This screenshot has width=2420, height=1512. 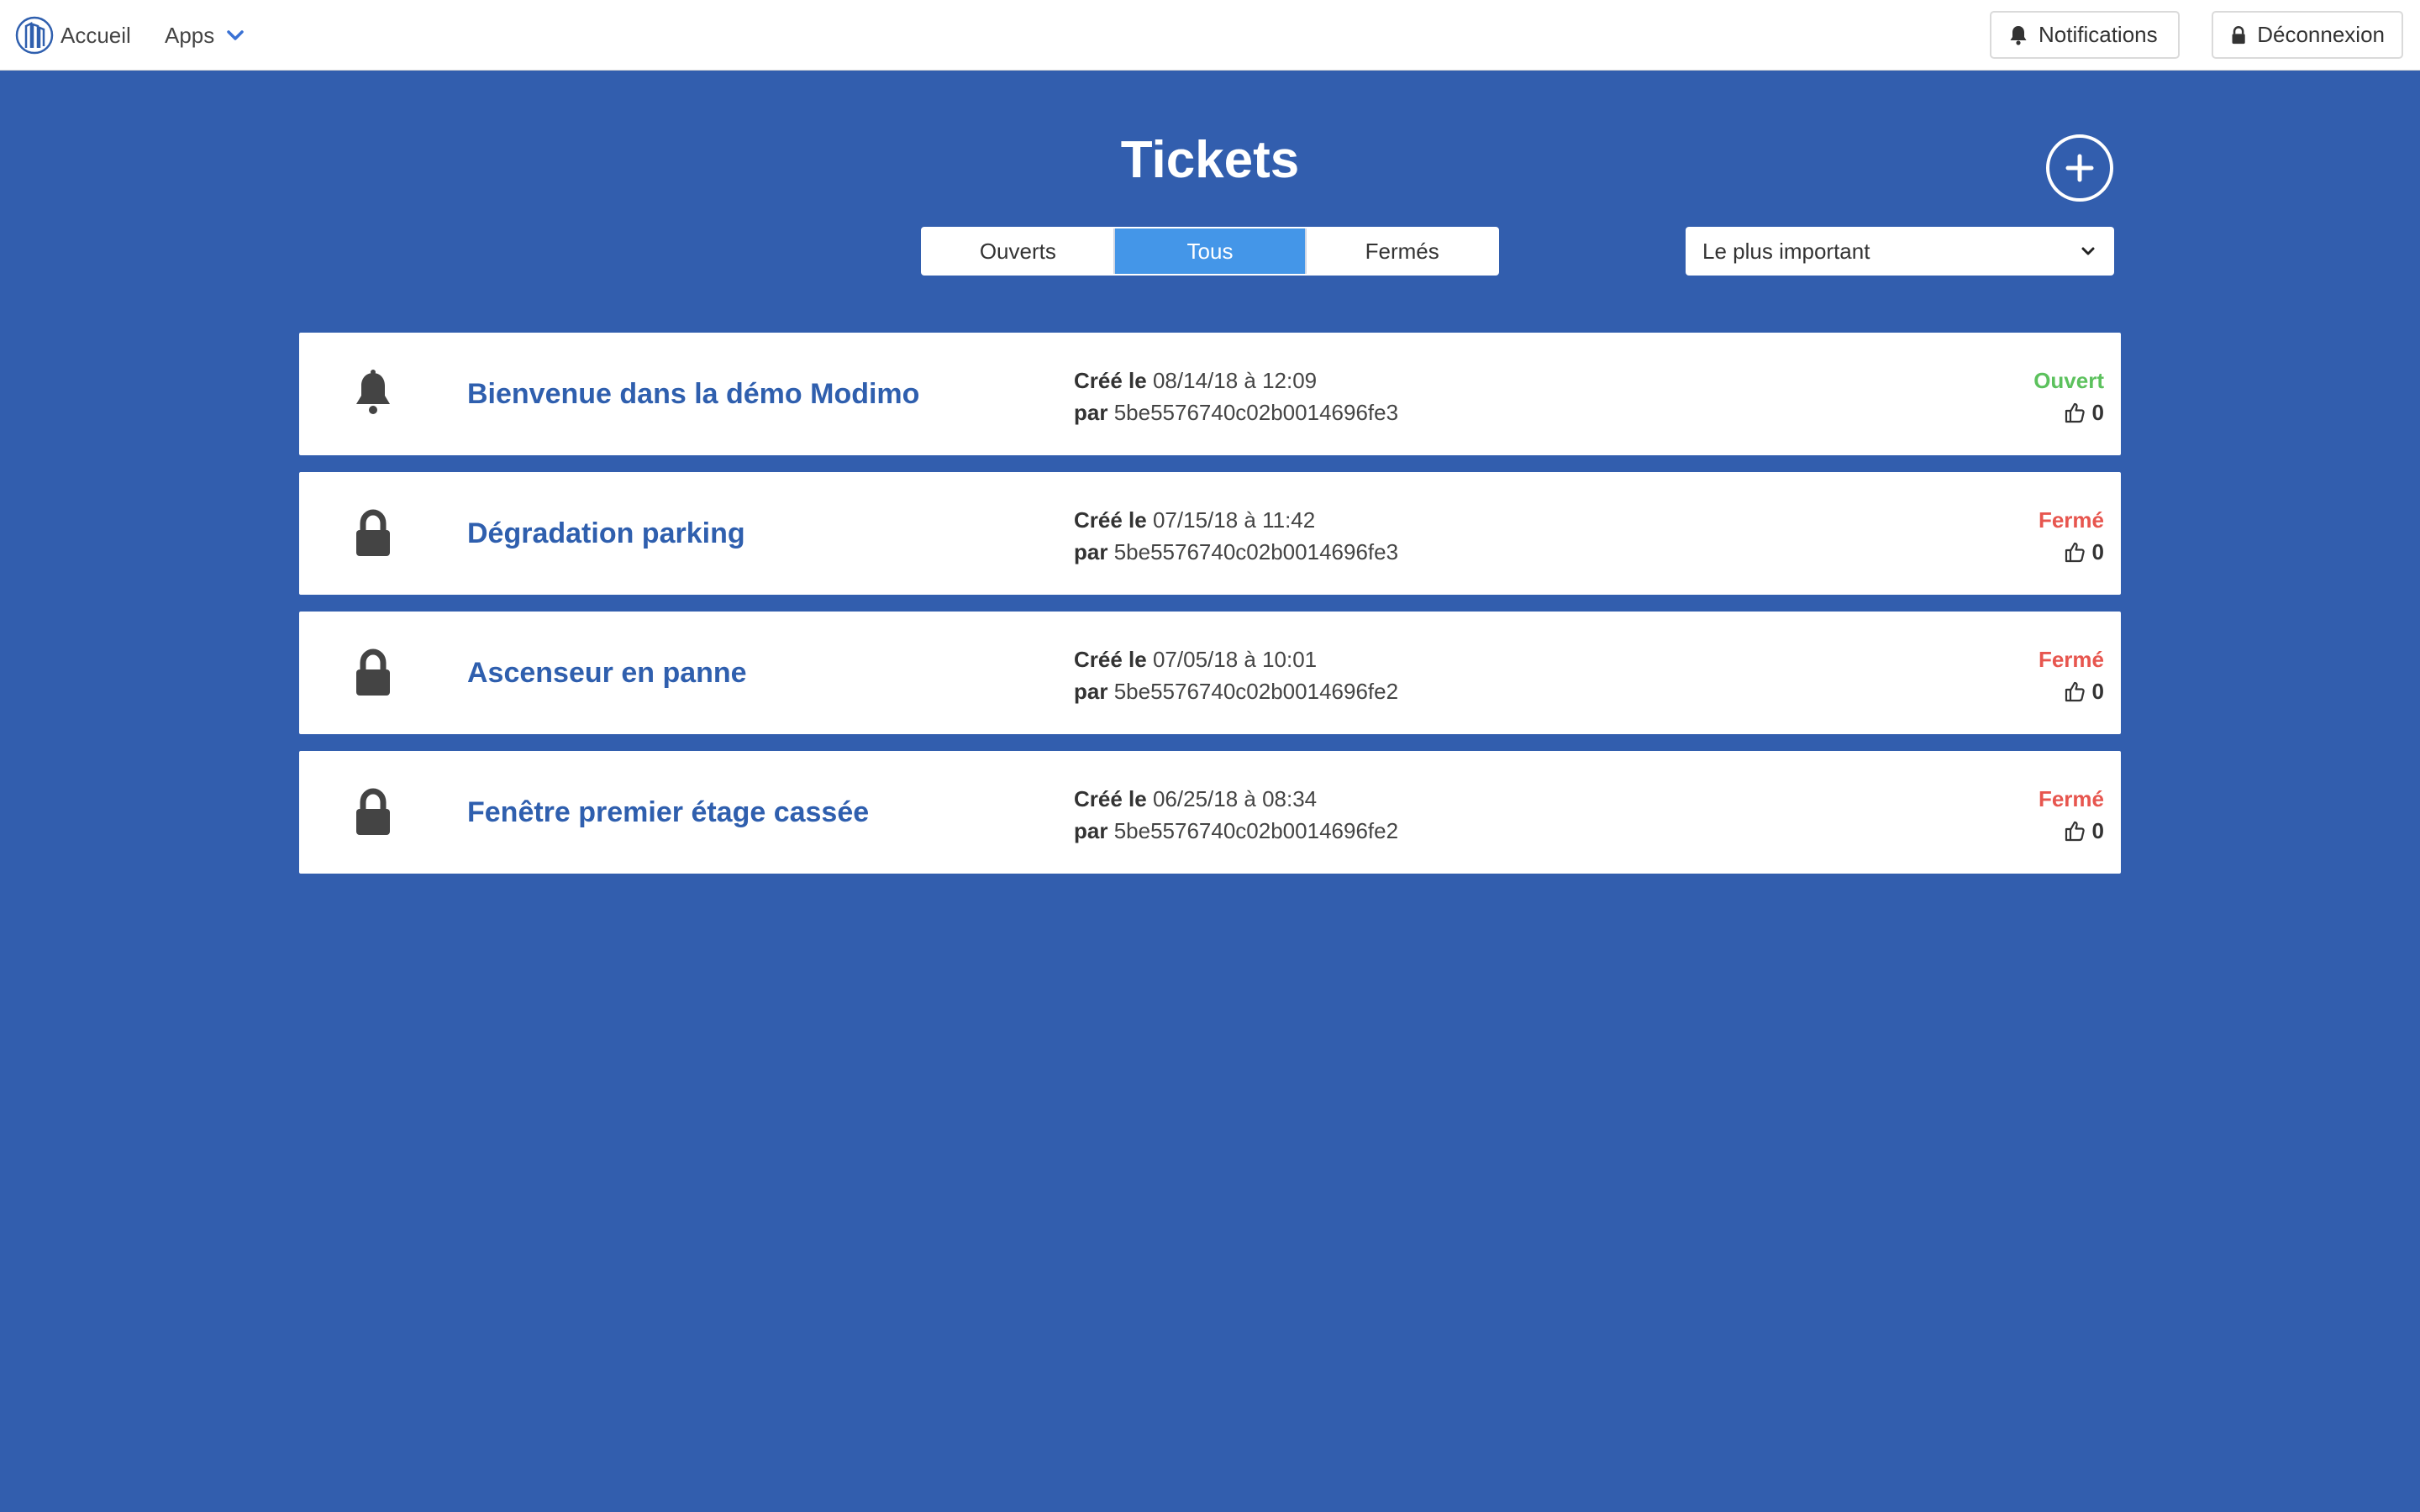 I want to click on filter-closed-tab: Fermés, so click(x=1402, y=251).